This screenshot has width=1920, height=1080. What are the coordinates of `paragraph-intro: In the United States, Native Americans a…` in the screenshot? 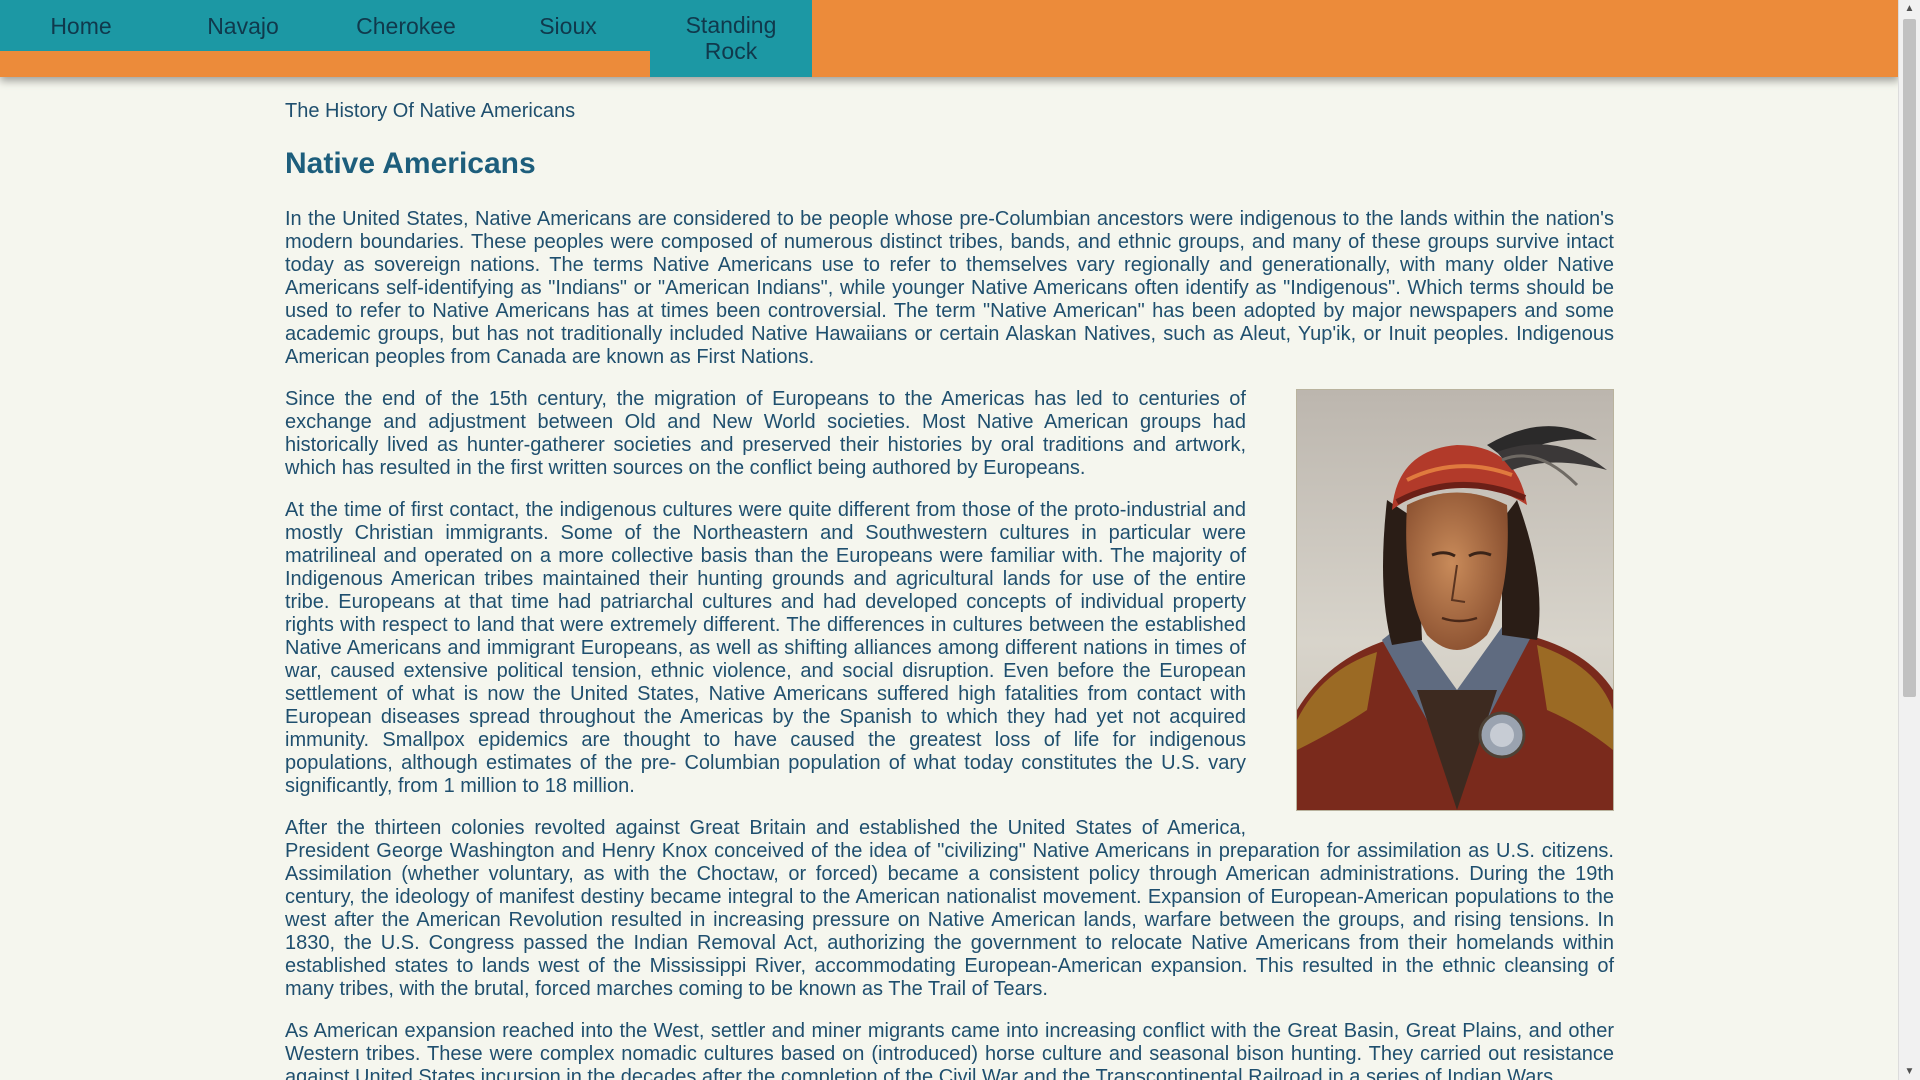 It's located at (949, 288).